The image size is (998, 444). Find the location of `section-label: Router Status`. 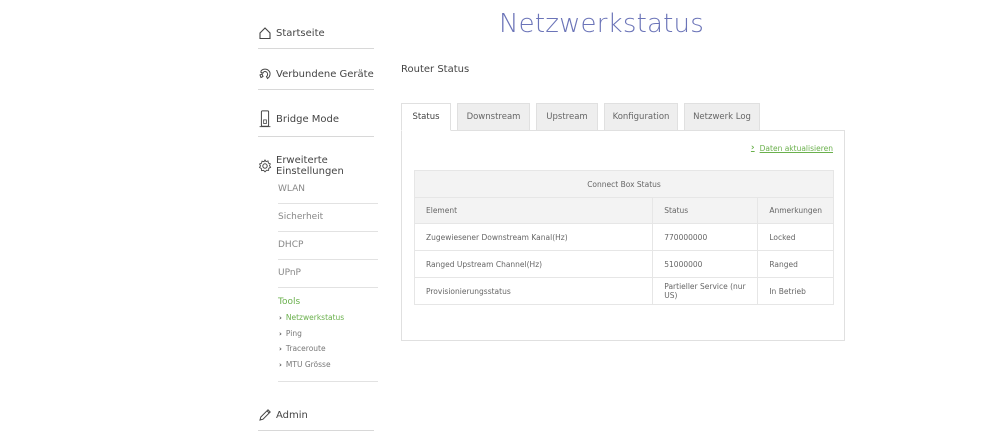

section-label: Router Status is located at coordinates (435, 69).